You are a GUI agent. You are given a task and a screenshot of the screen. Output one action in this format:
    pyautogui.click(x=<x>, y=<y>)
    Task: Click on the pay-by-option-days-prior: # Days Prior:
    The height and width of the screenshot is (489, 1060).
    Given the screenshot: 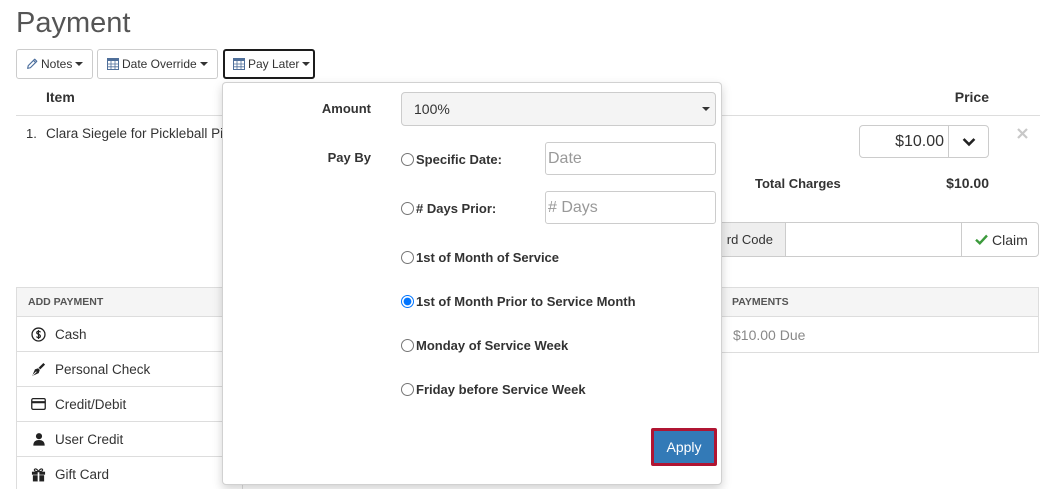 What is the action you would take?
    pyautogui.click(x=448, y=208)
    